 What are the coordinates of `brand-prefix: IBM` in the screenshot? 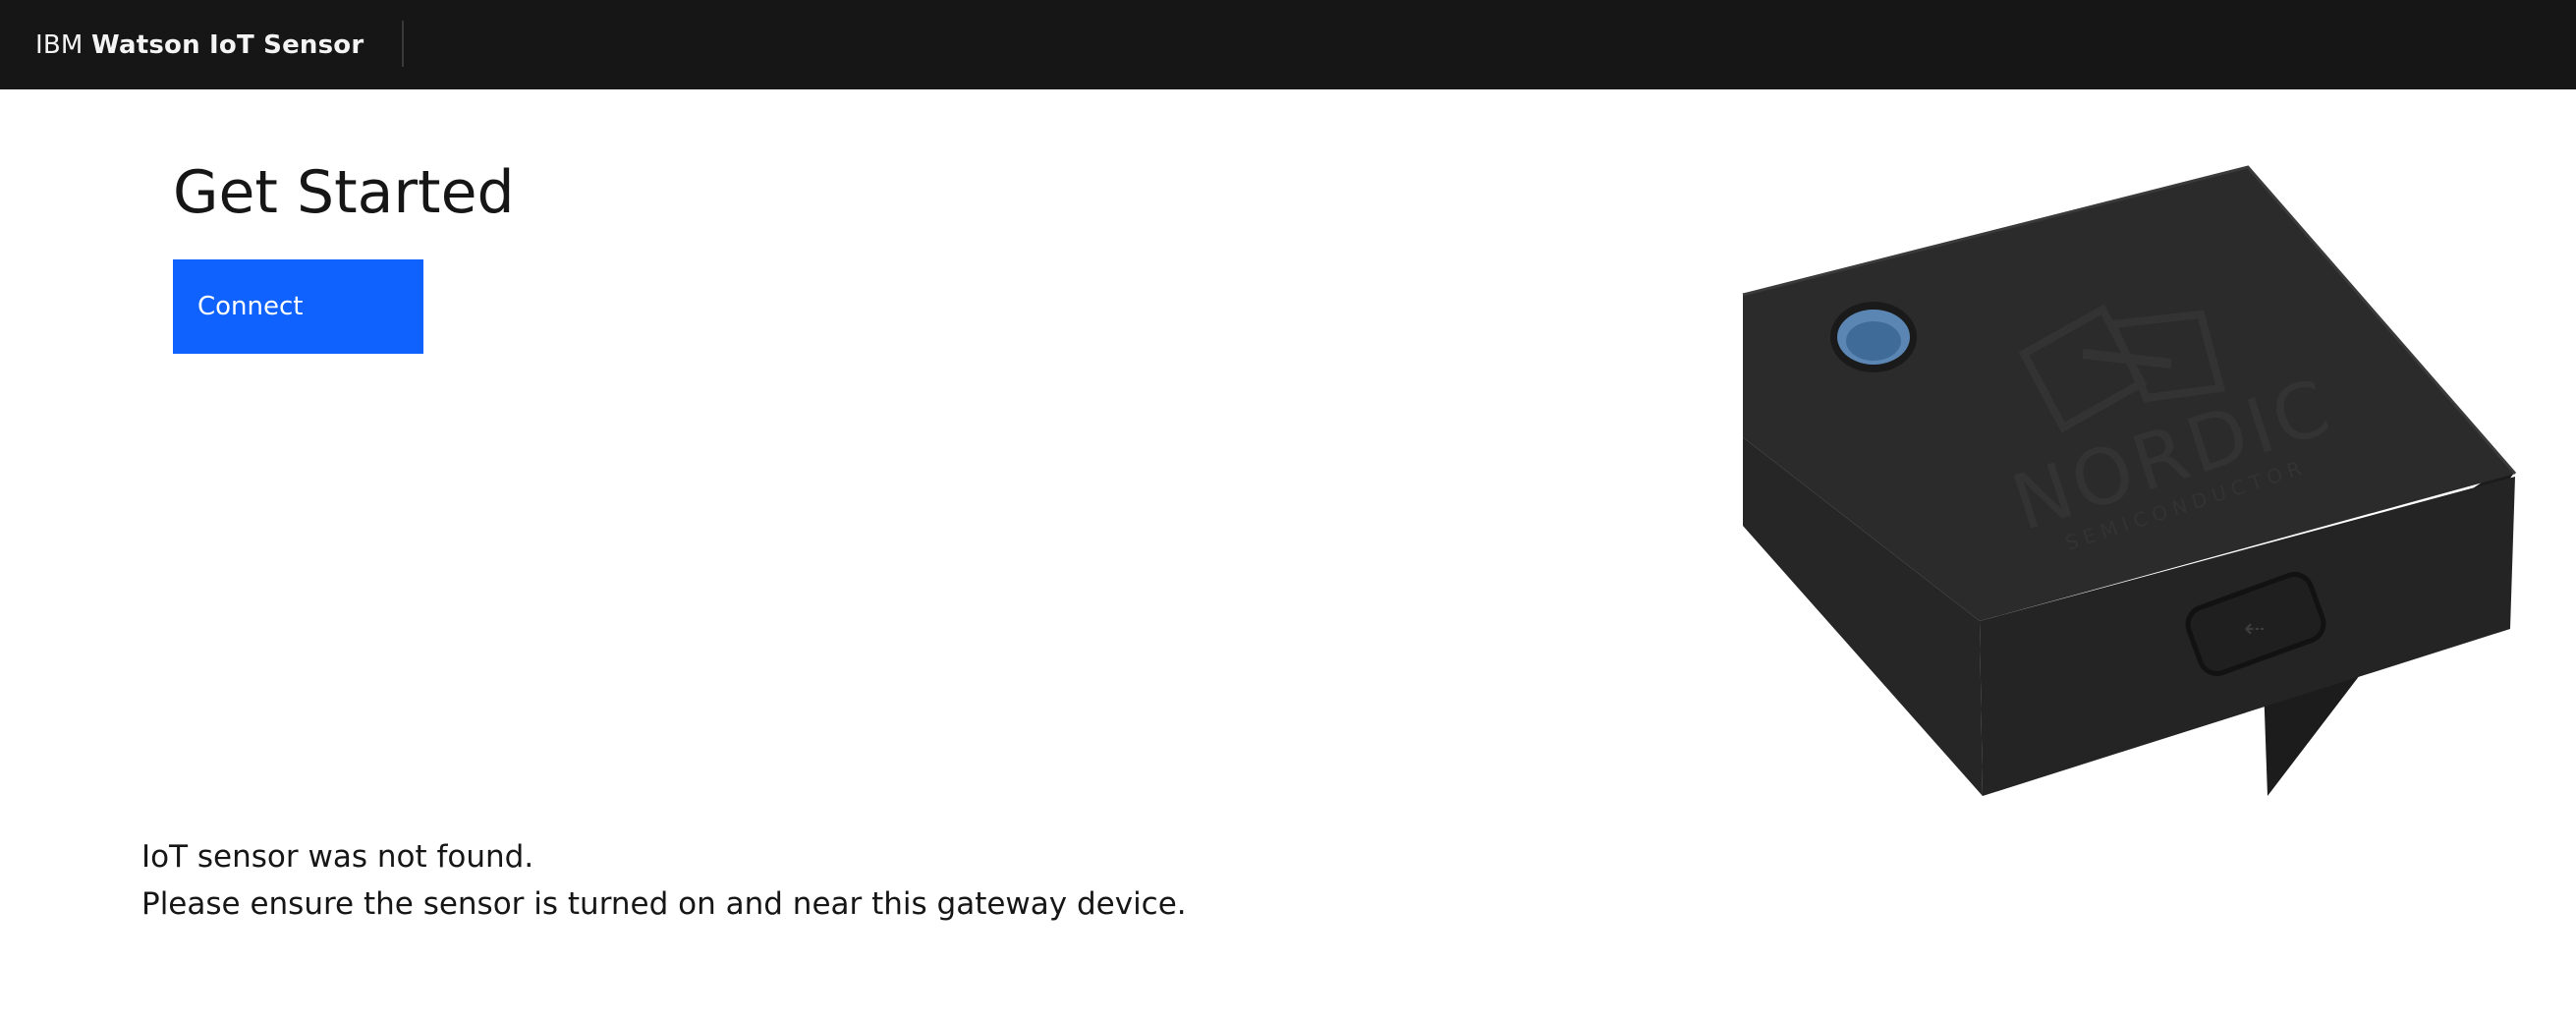 It's located at (59, 44).